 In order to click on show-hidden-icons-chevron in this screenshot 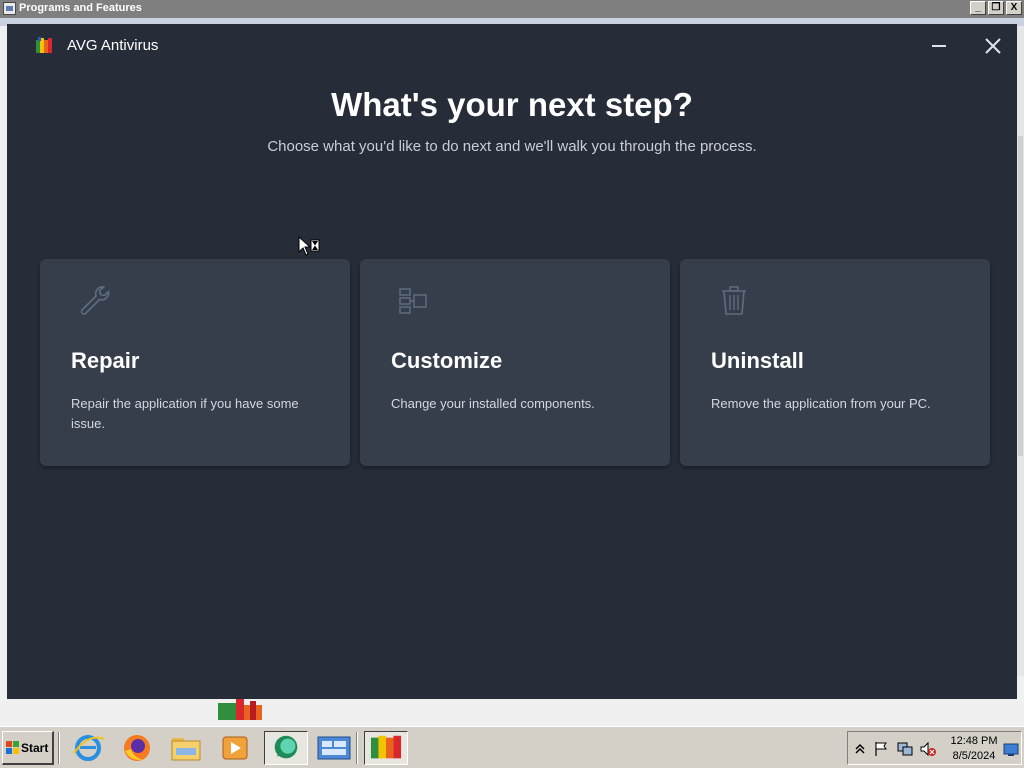, I will do `click(860, 749)`.